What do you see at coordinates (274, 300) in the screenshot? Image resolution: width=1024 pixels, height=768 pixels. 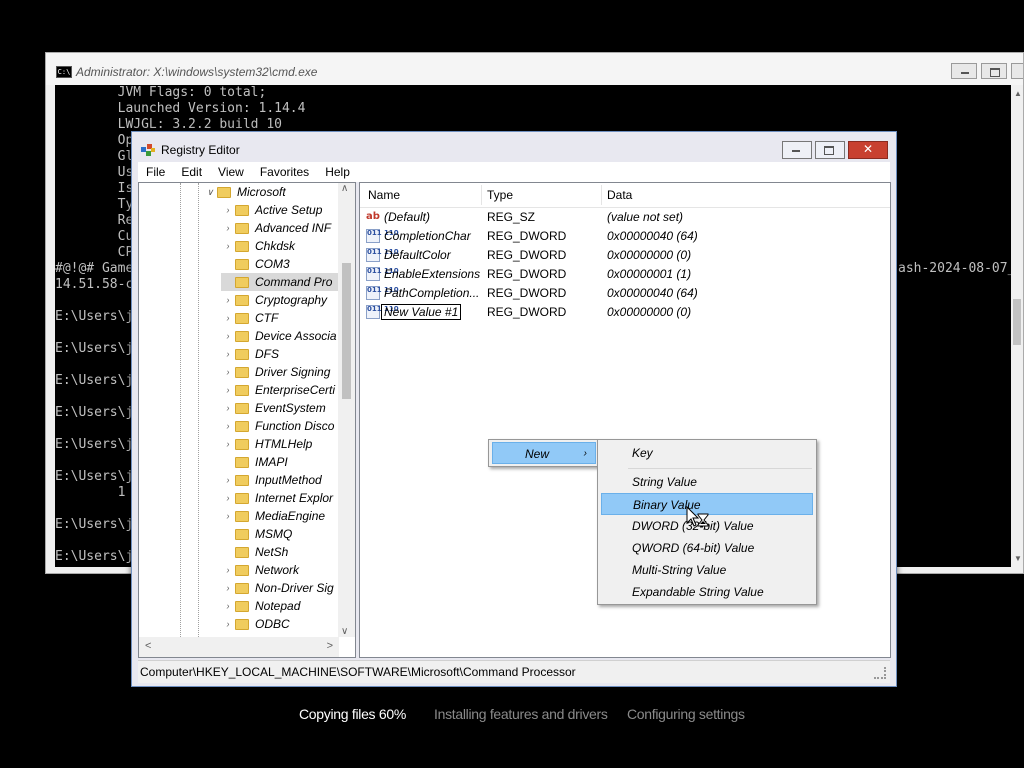 I see `tree-node: › Cryptography` at bounding box center [274, 300].